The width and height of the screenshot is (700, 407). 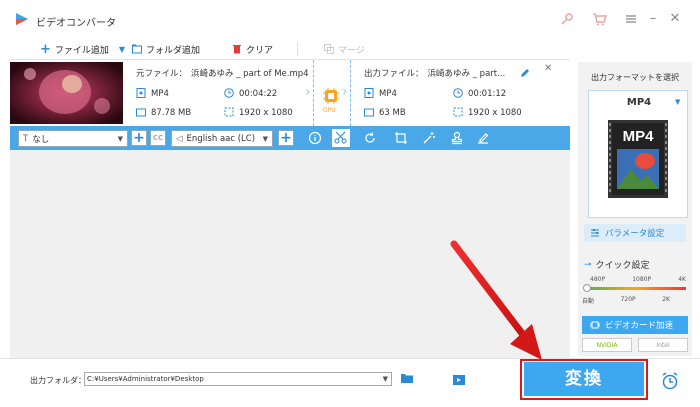 I want to click on output-duration: 00:01:12, so click(x=487, y=94).